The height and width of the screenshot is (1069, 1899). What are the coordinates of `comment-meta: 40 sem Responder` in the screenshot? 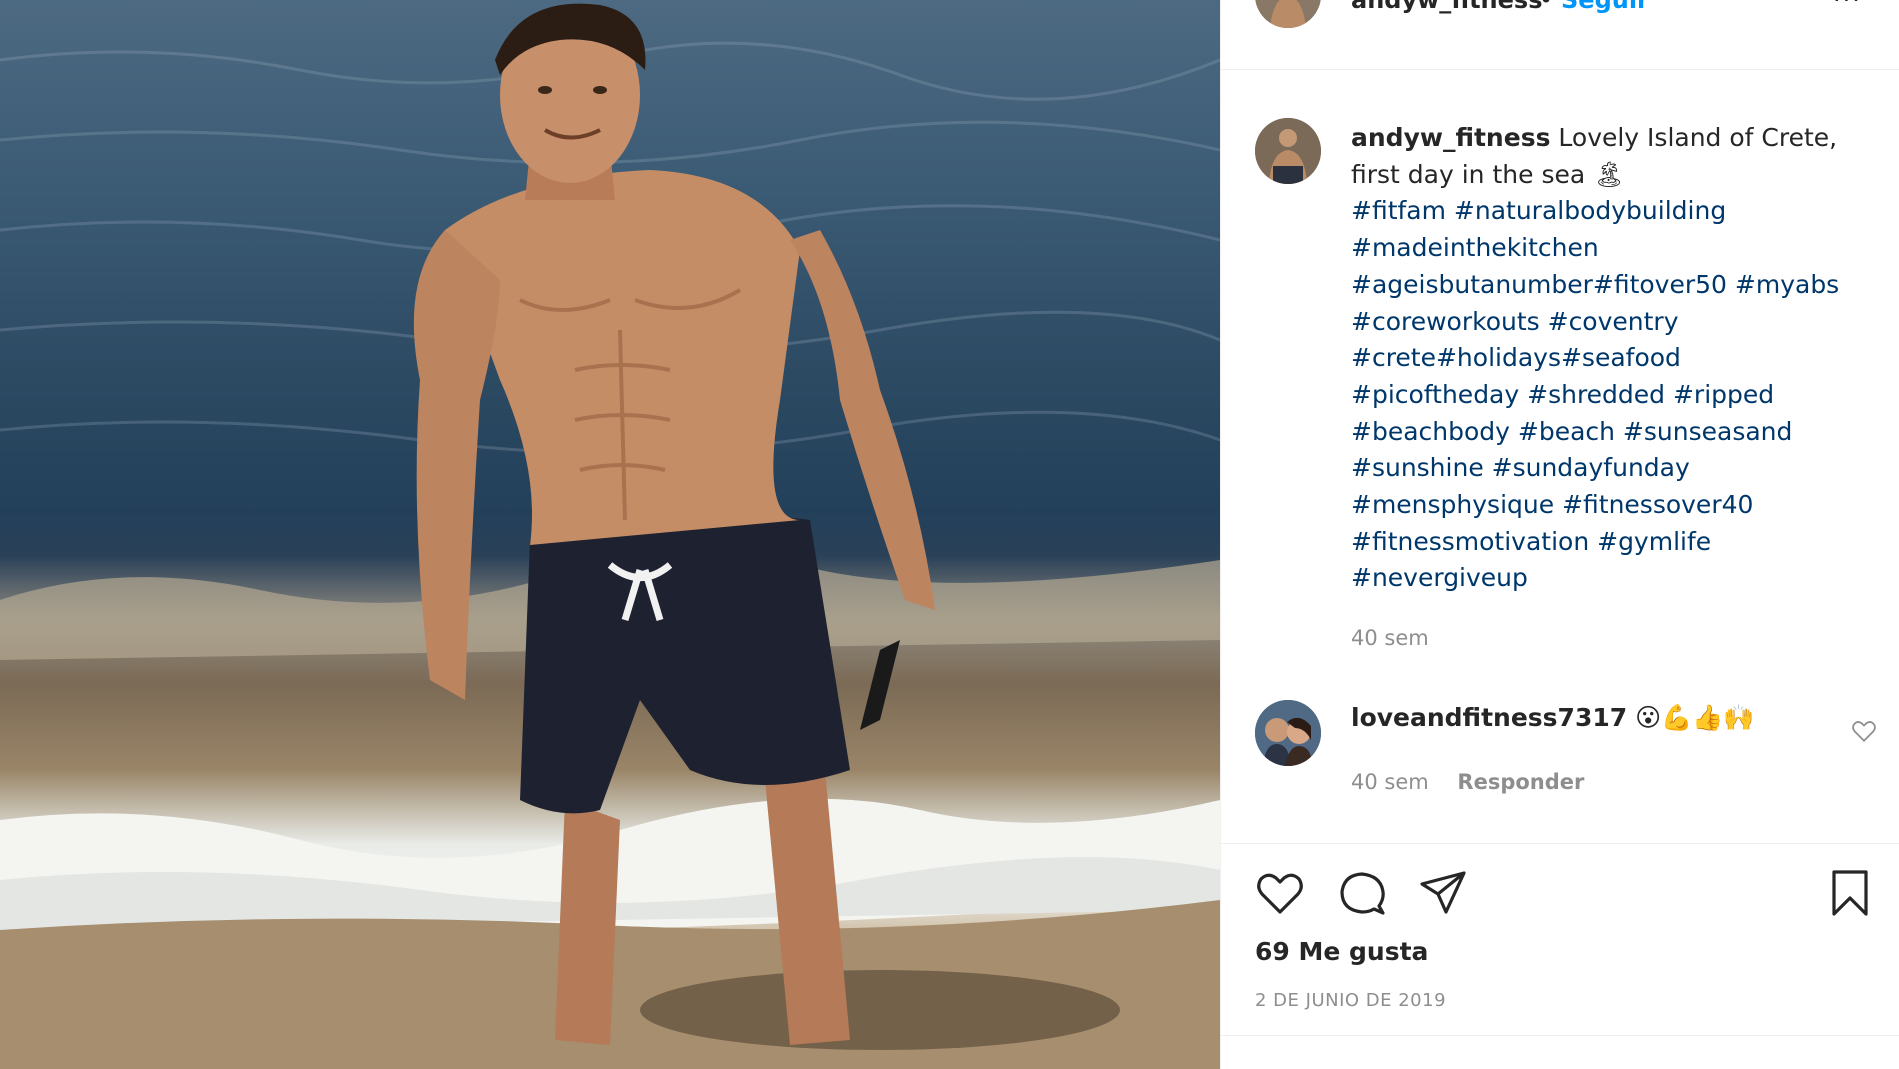 It's located at (1467, 782).